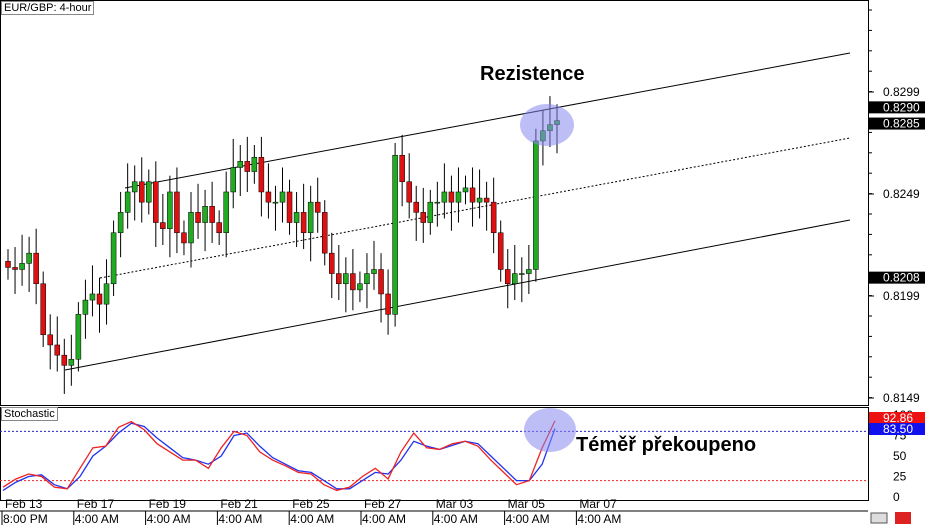 The image size is (925, 525). What do you see at coordinates (879, 518) in the screenshot?
I see `zoom-icon` at bounding box center [879, 518].